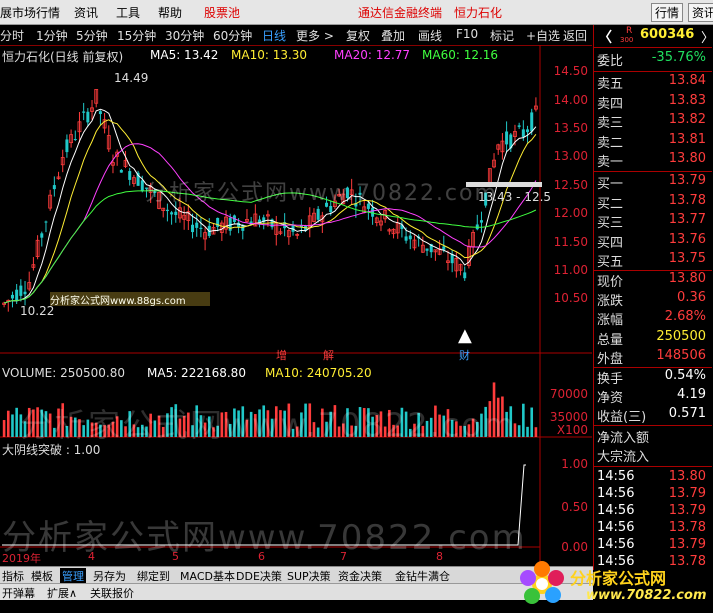  What do you see at coordinates (460, 55) in the screenshot?
I see `legend-ma60: MA60: 12.16` at bounding box center [460, 55].